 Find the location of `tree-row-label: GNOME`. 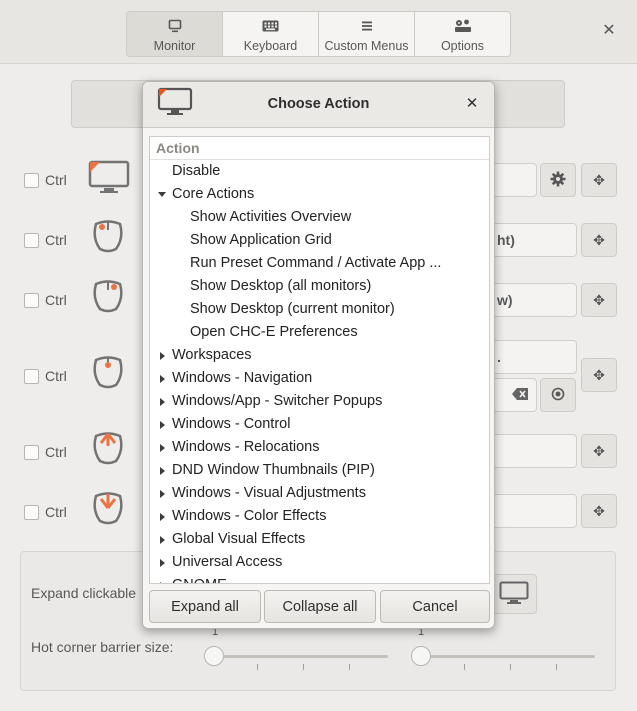

tree-row-label: GNOME is located at coordinates (199, 578).